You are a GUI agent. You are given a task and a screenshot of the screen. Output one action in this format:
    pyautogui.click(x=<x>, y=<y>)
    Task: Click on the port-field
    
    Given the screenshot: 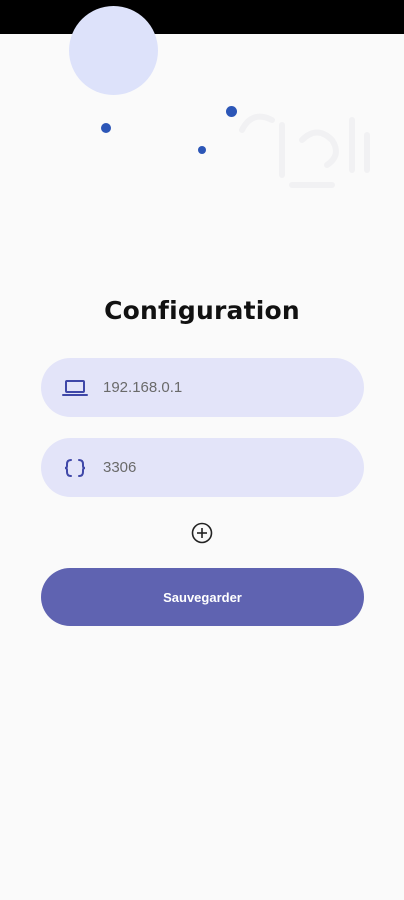 What is the action you would take?
    pyautogui.click(x=202, y=467)
    